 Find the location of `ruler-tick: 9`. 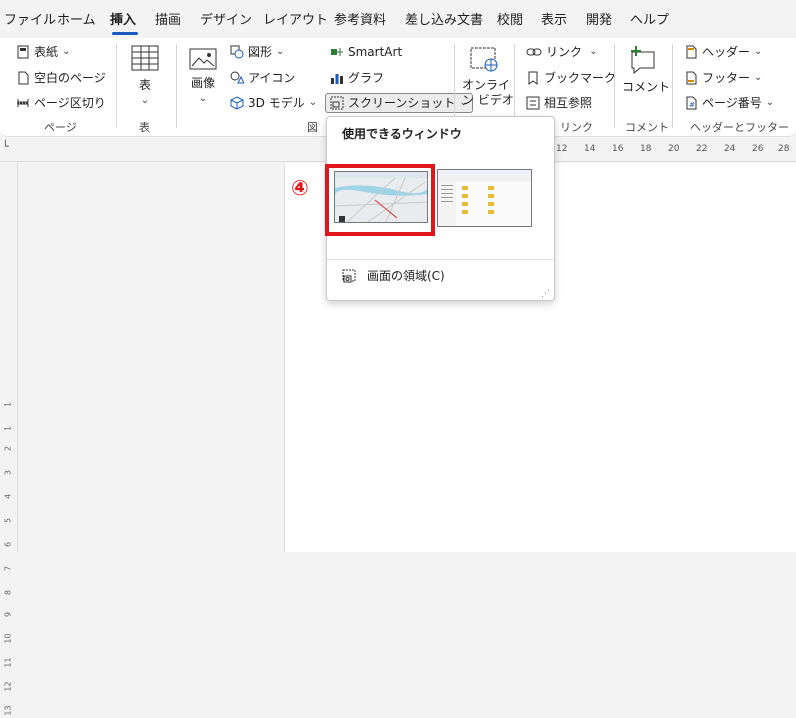

ruler-tick: 9 is located at coordinates (8, 614).